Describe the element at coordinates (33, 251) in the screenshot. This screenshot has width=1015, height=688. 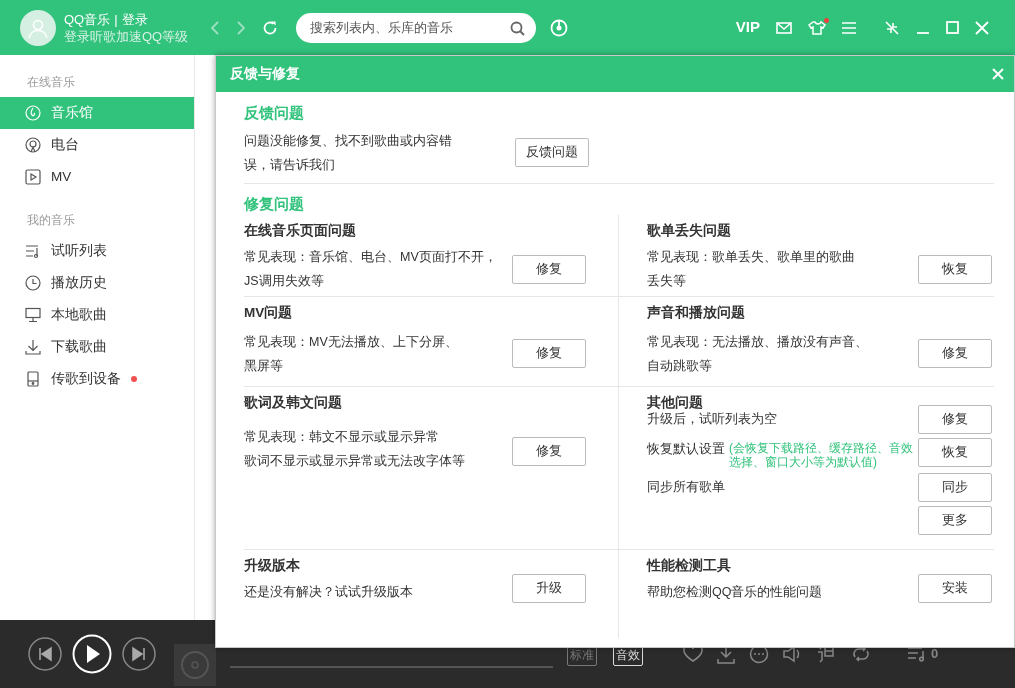
I see `playlist-icon` at that location.